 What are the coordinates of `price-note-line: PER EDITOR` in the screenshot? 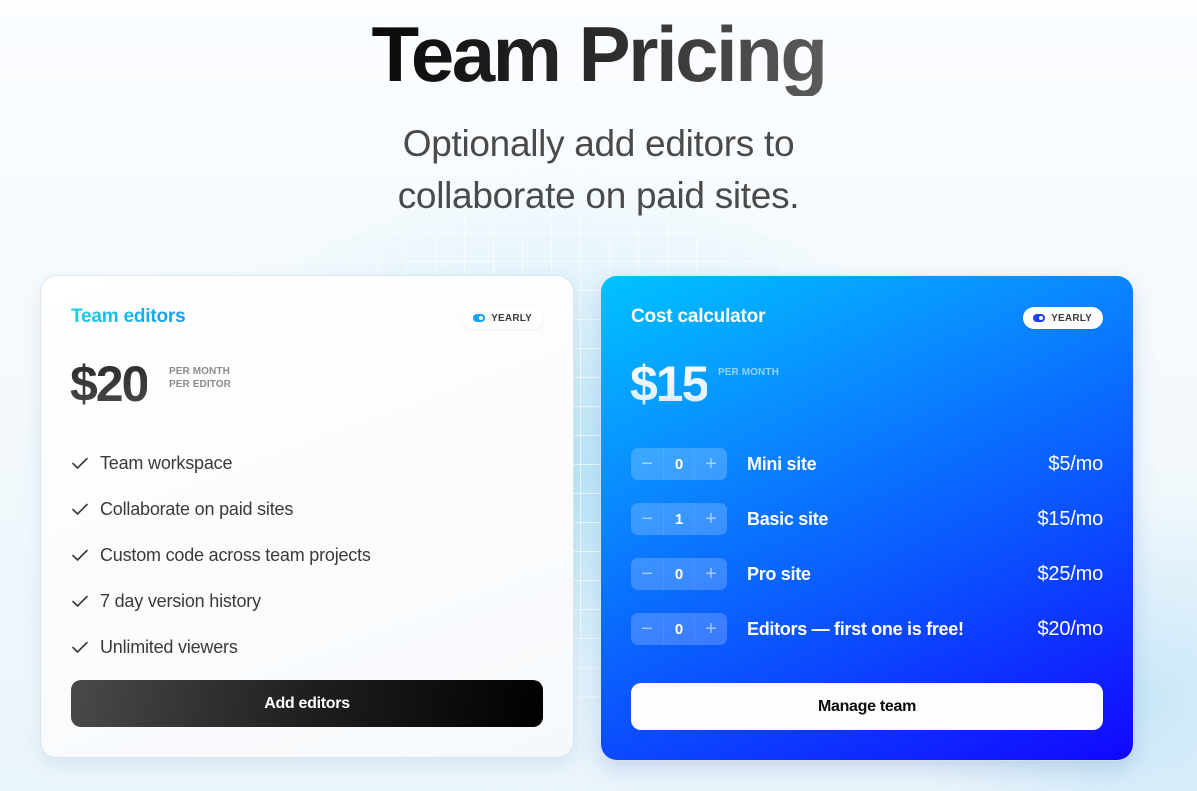 It's located at (200, 384).